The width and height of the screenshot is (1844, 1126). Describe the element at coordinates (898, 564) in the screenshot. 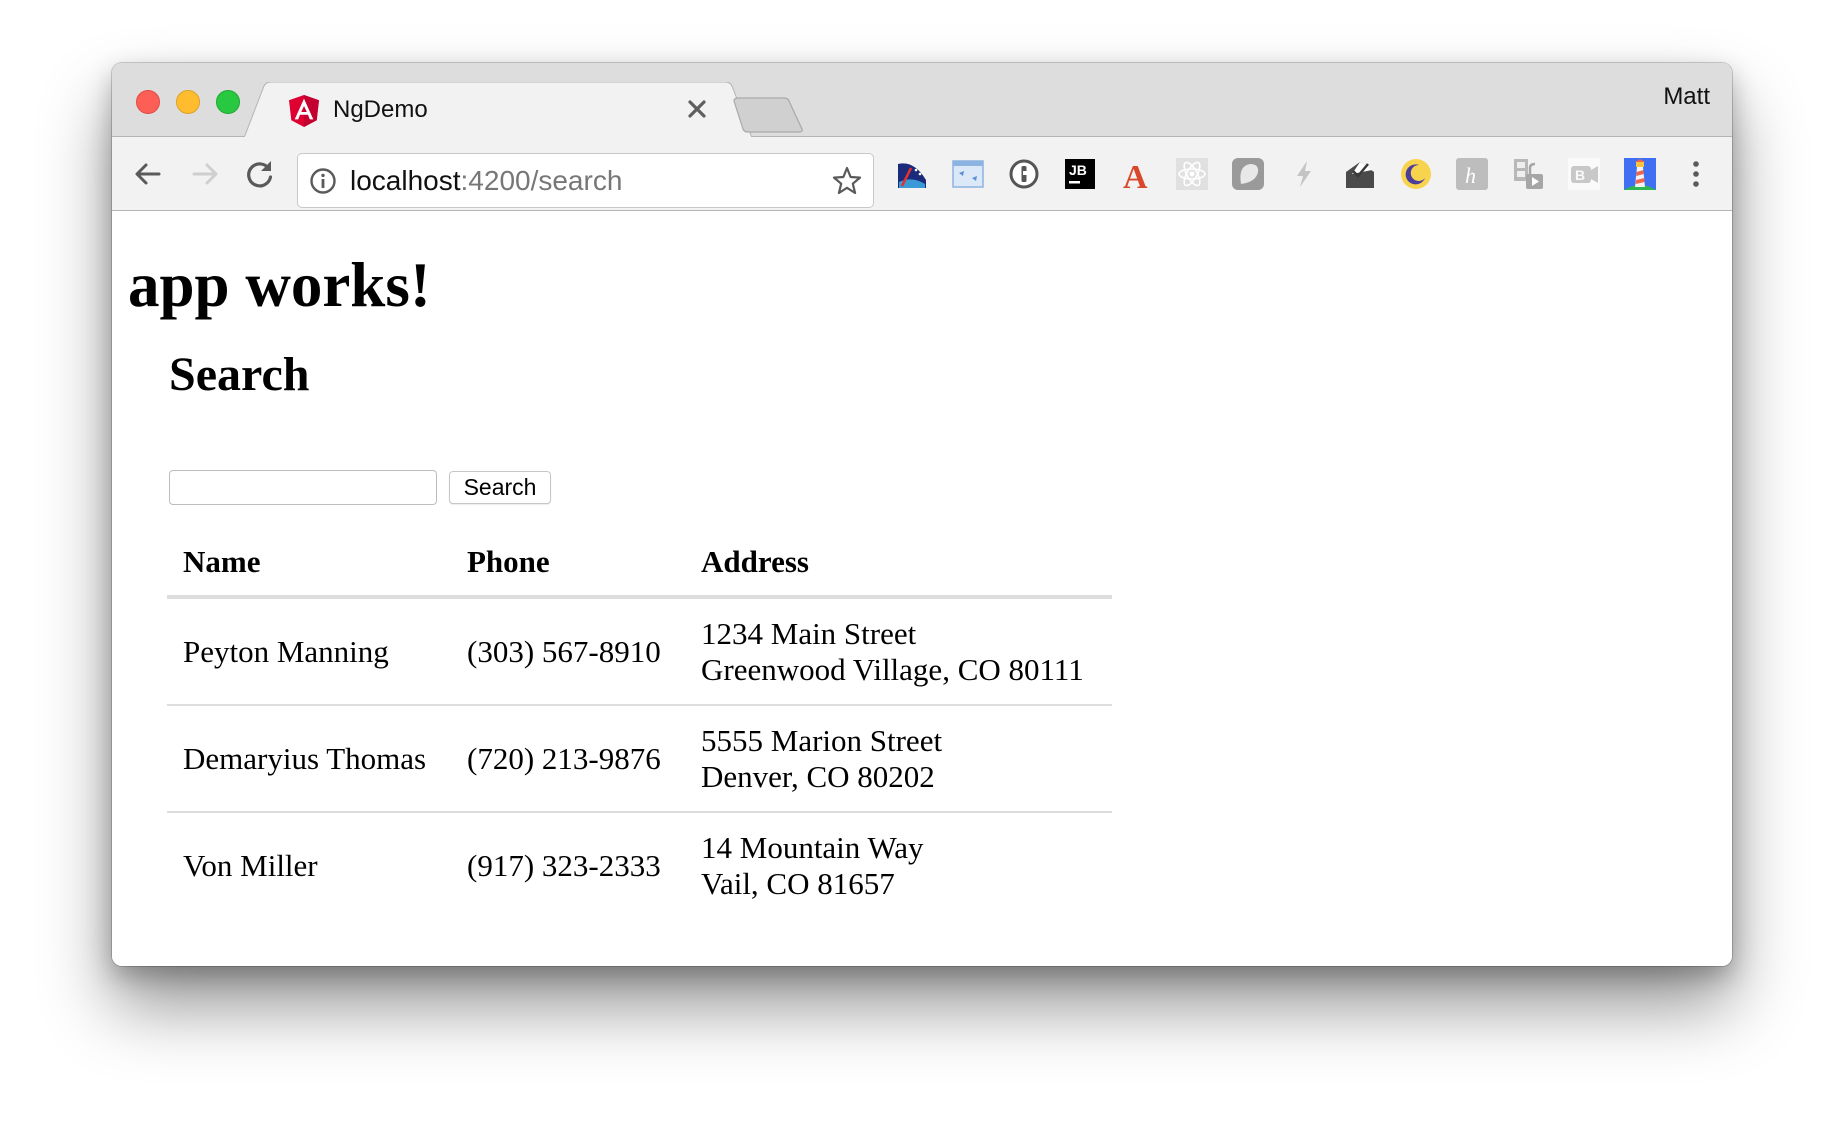

I see `column-header-address: Address` at that location.